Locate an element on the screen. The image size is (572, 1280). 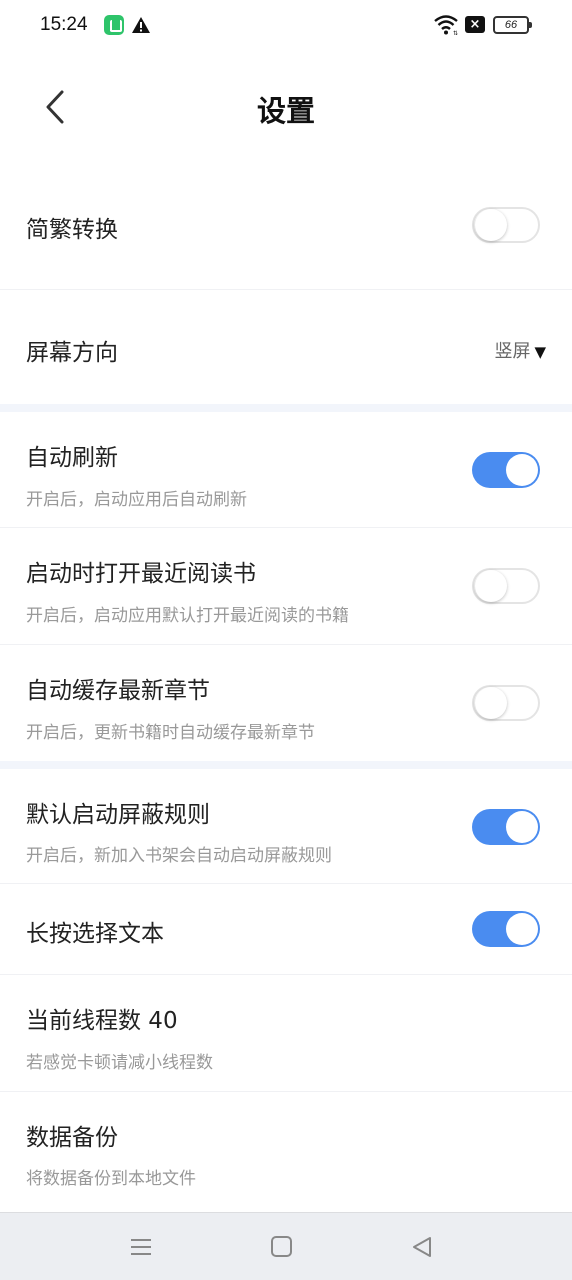
signal-off-icon: × is located at coordinates (475, 24).